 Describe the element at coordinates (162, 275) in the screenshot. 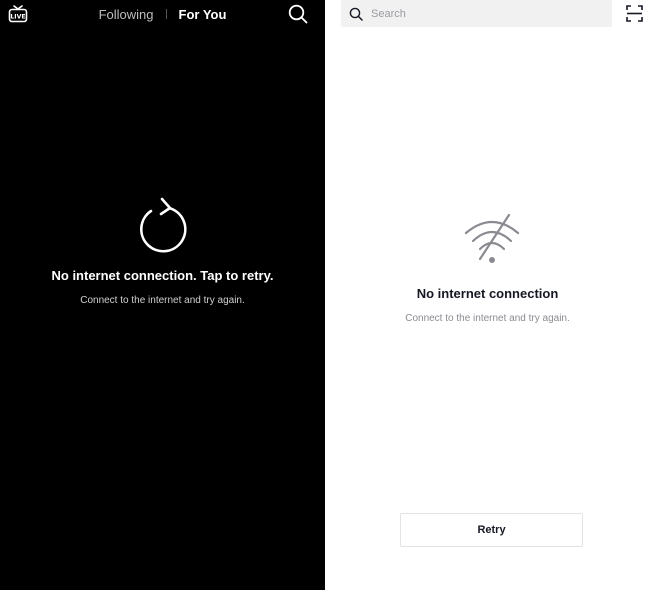

I see `feed-error-title: No internet connection. Tap to retry.` at that location.